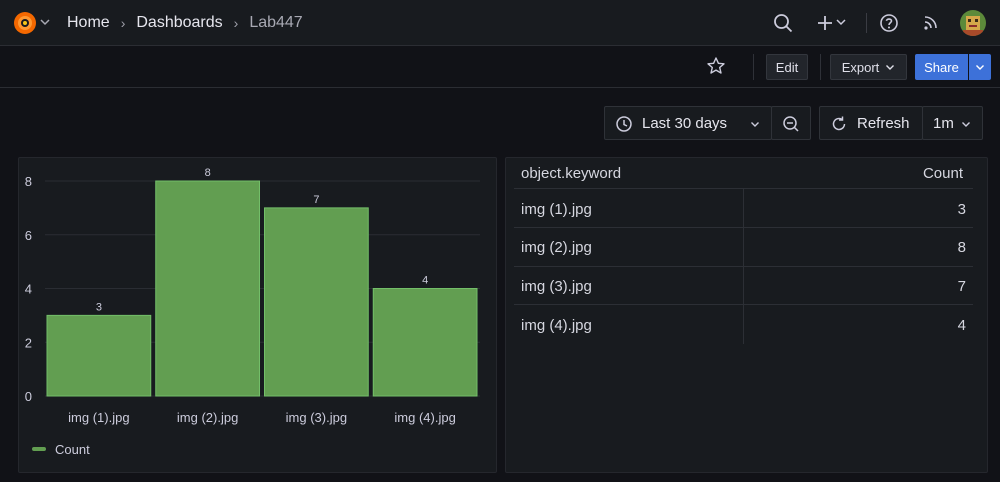 The image size is (1000, 482). Describe the element at coordinates (556, 209) in the screenshot. I see `table-cell-keyword: img (1).jpg` at that location.